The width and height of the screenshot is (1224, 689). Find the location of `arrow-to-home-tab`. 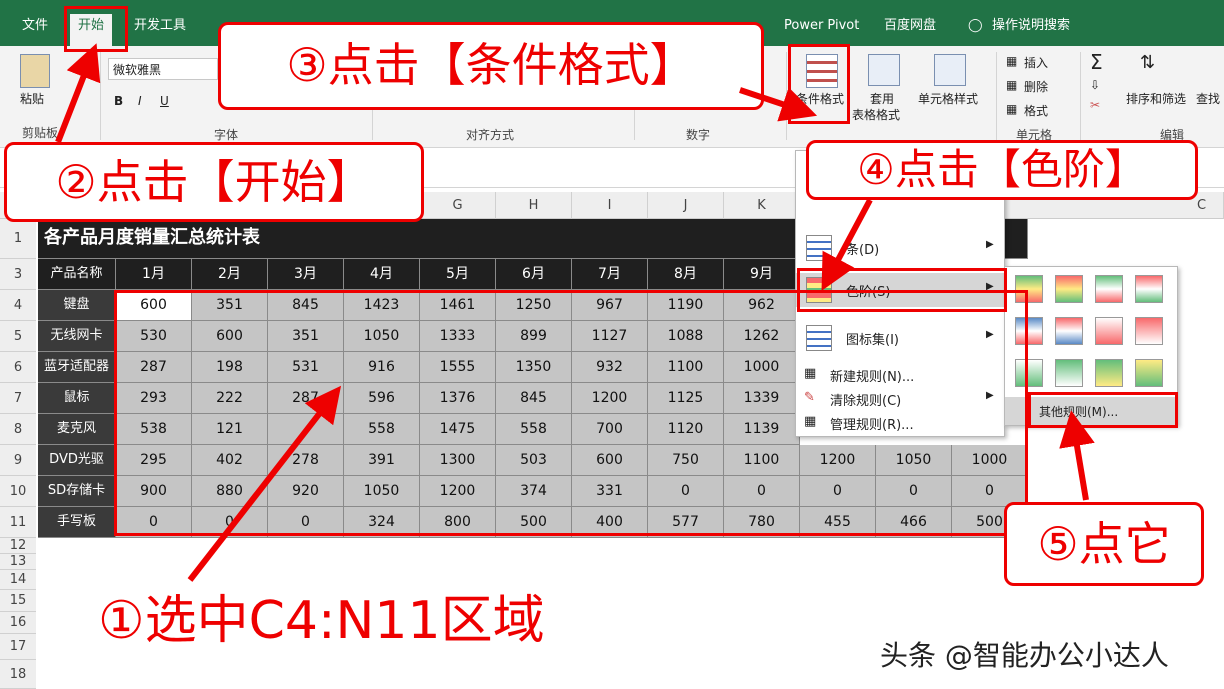

arrow-to-home-tab is located at coordinates (78, 93).